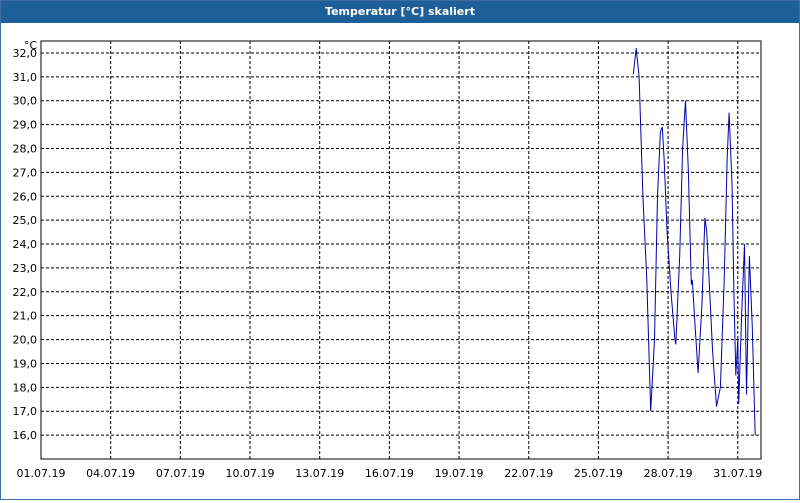 This screenshot has width=800, height=503. Describe the element at coordinates (389, 473) in the screenshot. I see `x-tick-label: 16.07.19` at that location.